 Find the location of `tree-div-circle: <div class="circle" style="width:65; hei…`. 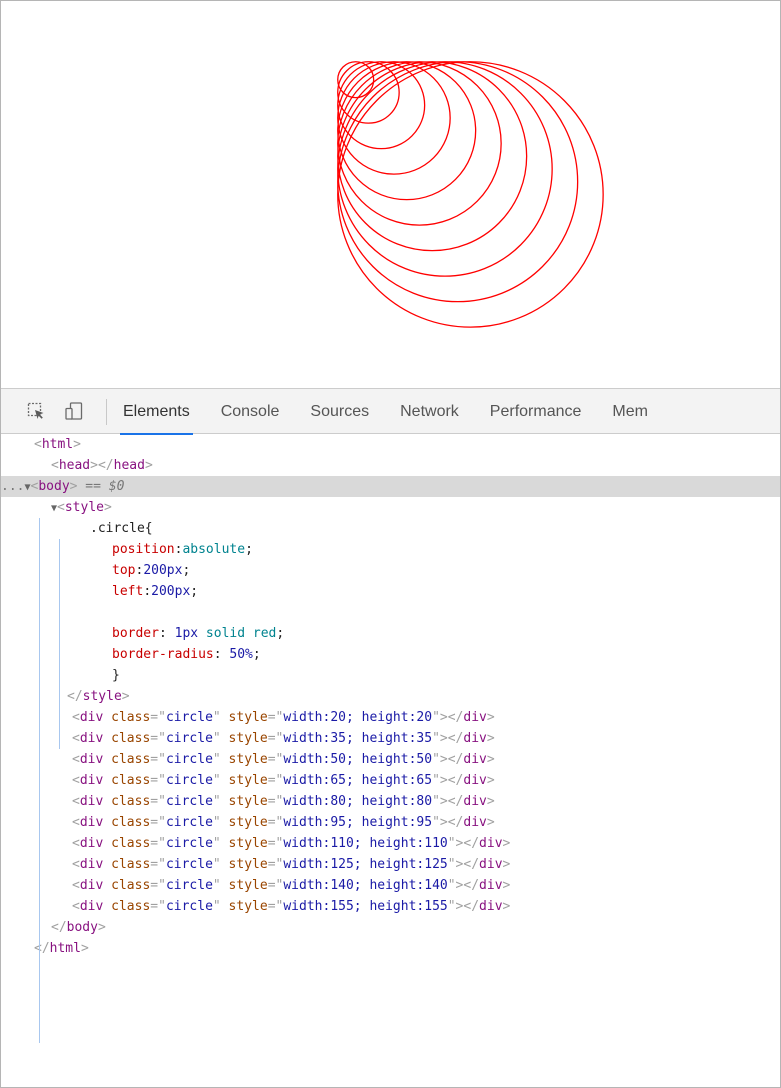

tree-div-circle: <div class="circle" style="width:65; hei… is located at coordinates (390, 780).